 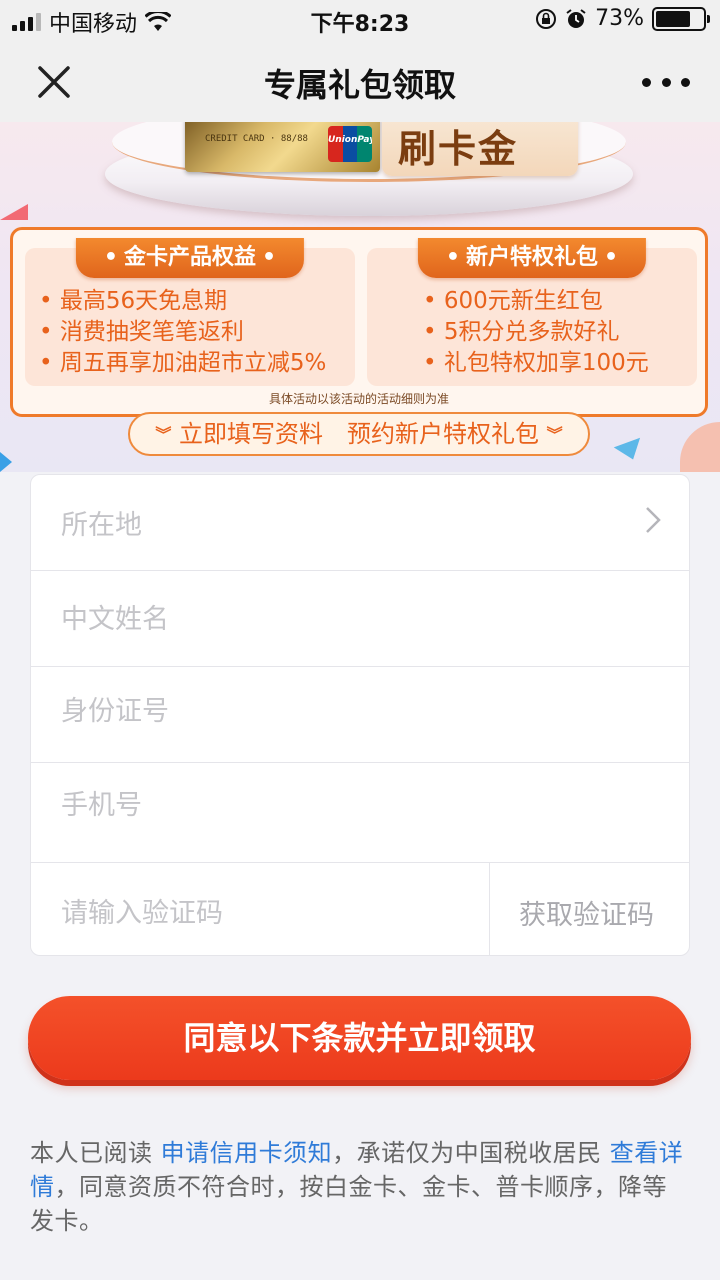 What do you see at coordinates (536, 363) in the screenshot?
I see `list-item: 礼包特权加享100元` at bounding box center [536, 363].